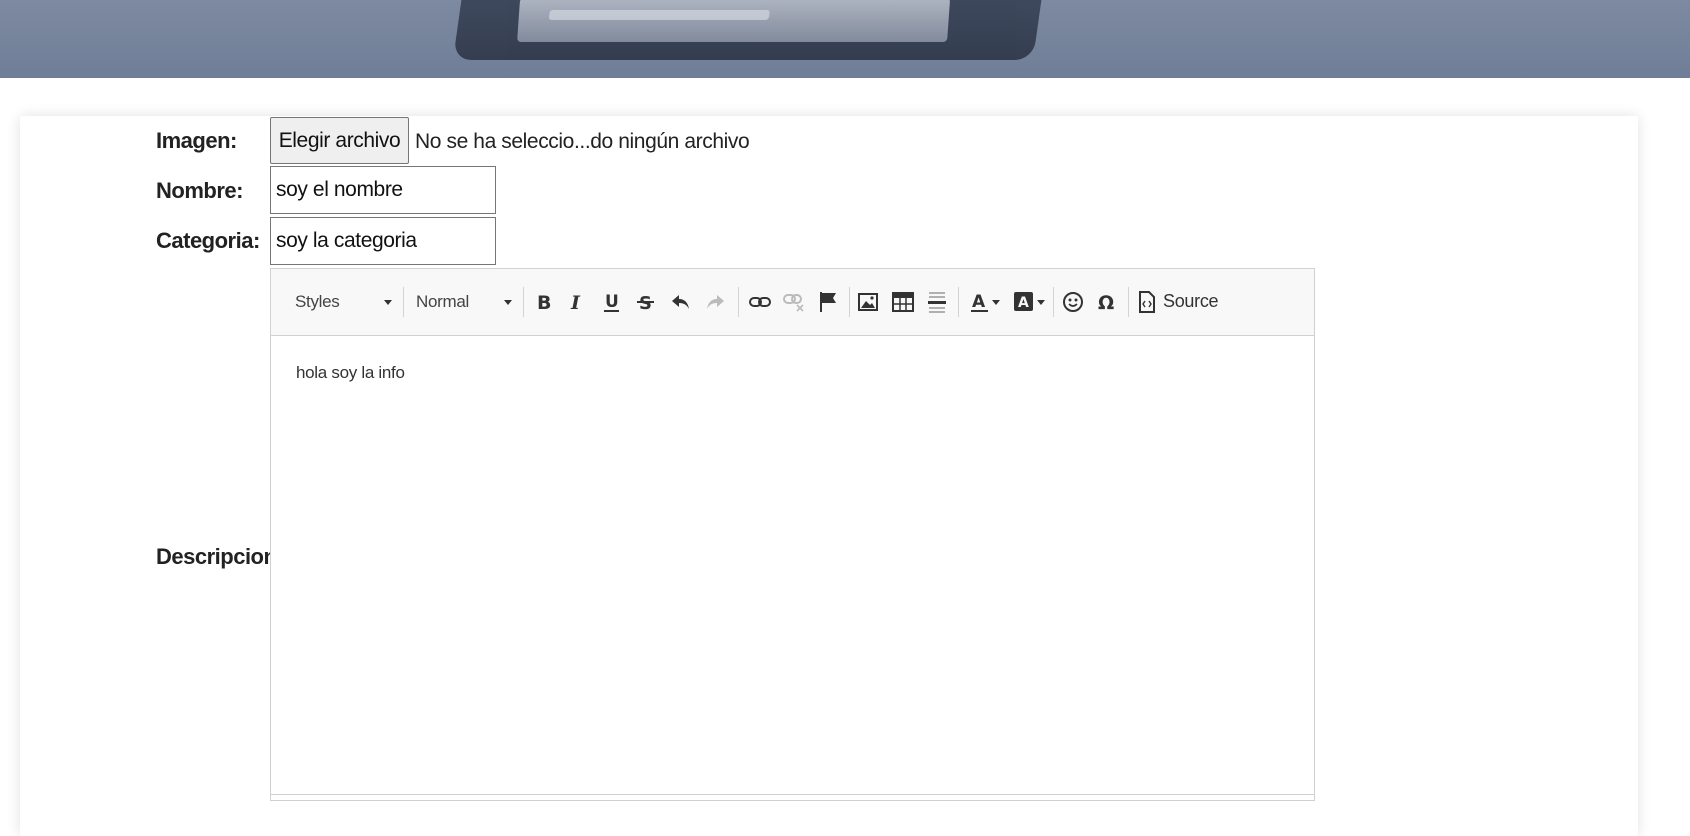 This screenshot has width=1690, height=836. Describe the element at coordinates (1041, 302) in the screenshot. I see `background-color-chevron-down-icon` at that location.